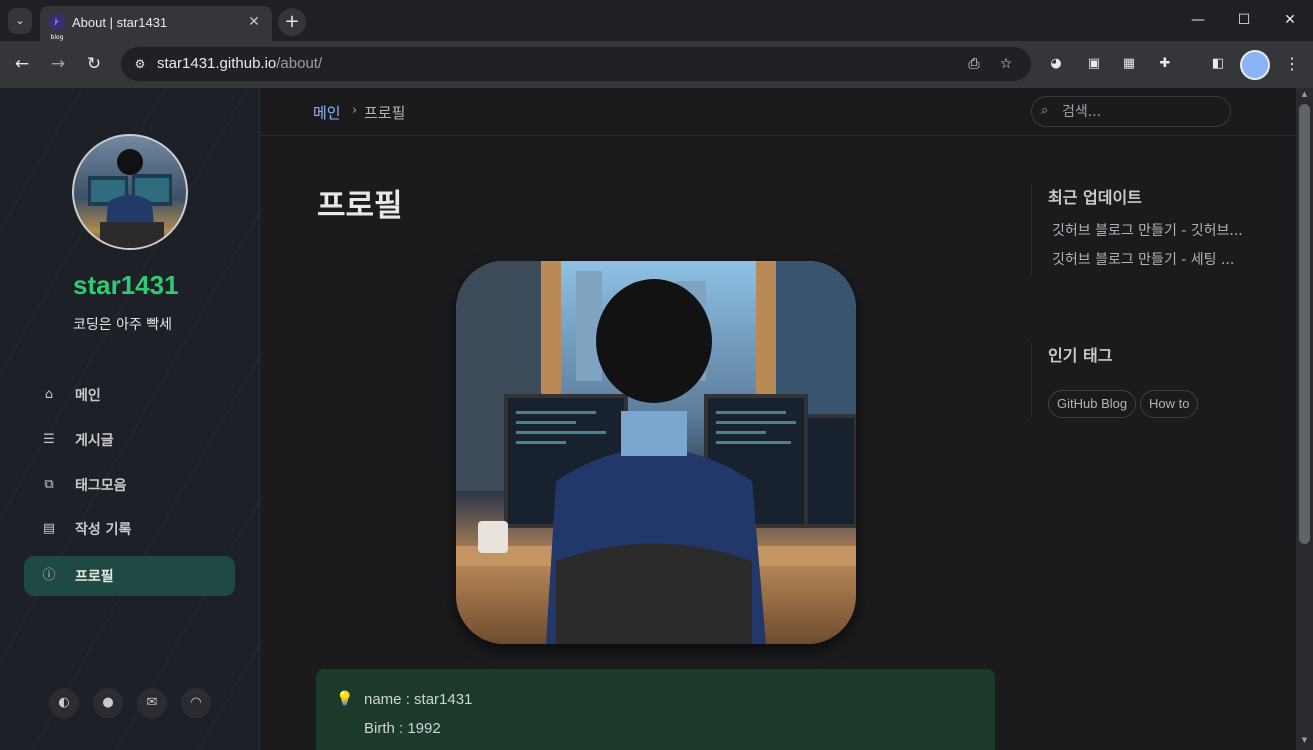 The width and height of the screenshot is (1313, 750). Describe the element at coordinates (1142, 112) in the screenshot. I see `search-input` at that location.